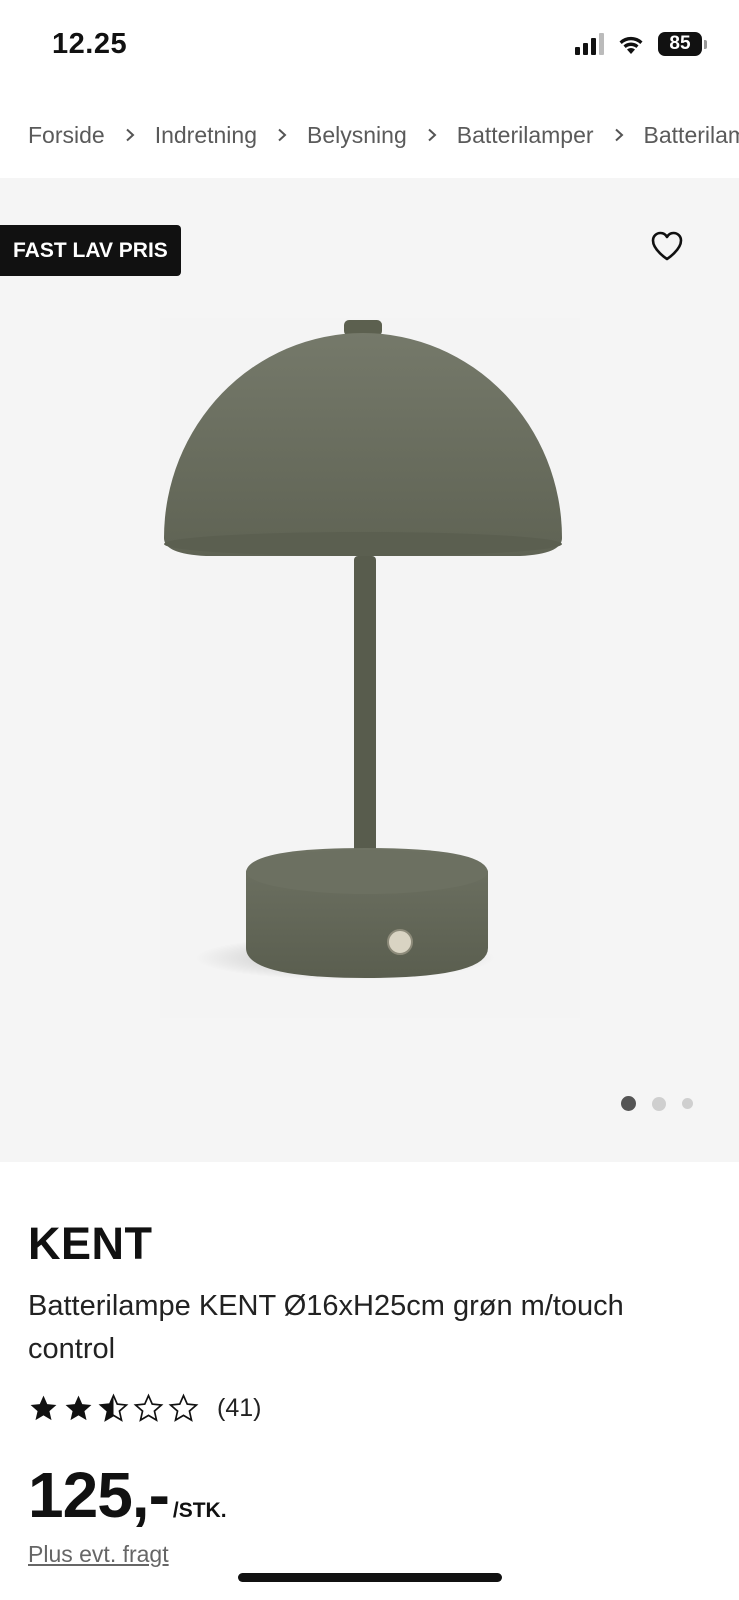 The image size is (739, 1600). I want to click on shipping-link: Plus evt. fragt, so click(98, 1554).